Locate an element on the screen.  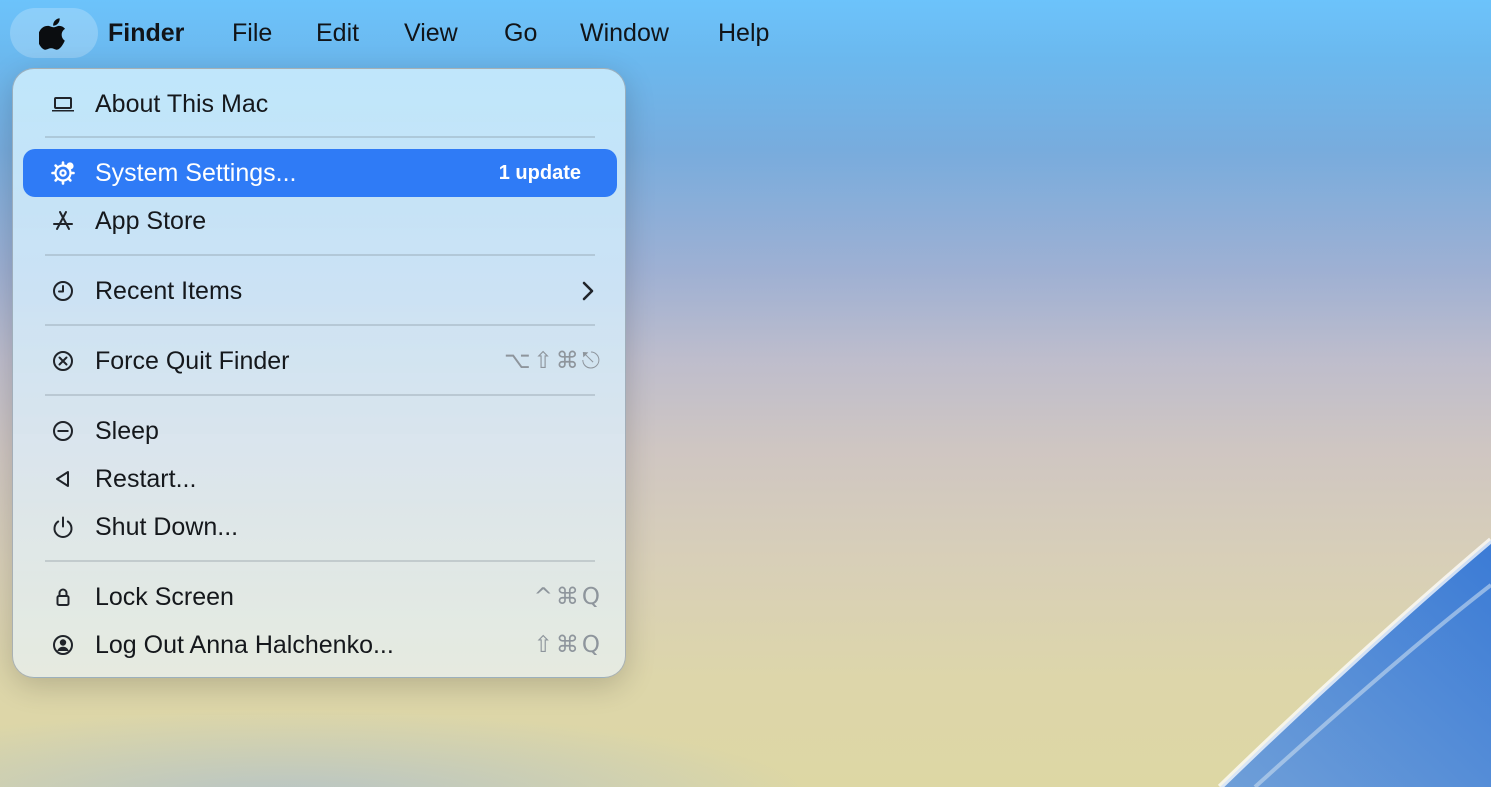
menubar-file: File is located at coordinates (252, 33).